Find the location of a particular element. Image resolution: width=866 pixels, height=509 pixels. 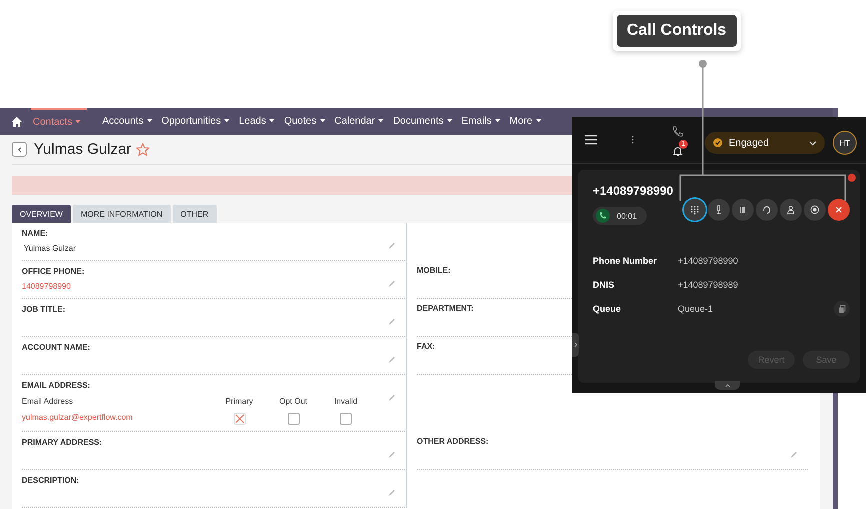

chevron-up-icon is located at coordinates (727, 386).